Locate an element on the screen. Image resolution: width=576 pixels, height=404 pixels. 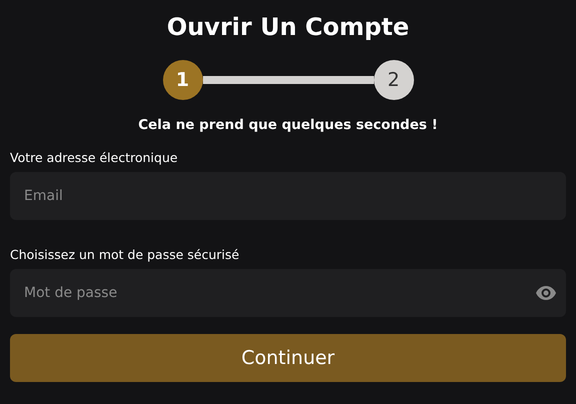
subtitle: Cela ne prend que quelques secondes ! is located at coordinates (288, 125).